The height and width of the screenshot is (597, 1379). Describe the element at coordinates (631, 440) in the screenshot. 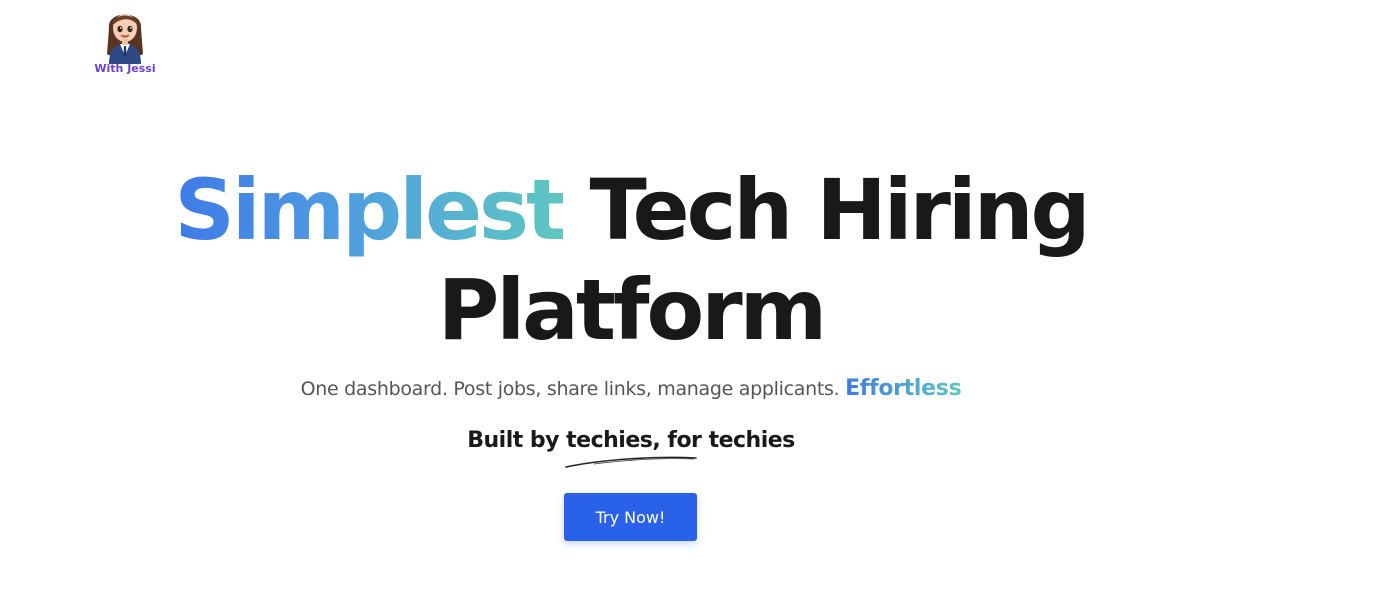

I see `hero-tagline: Built by techies, for techies` at that location.